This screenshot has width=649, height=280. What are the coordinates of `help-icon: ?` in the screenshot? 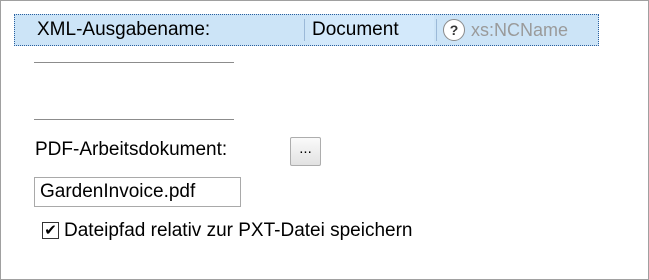 It's located at (454, 30).